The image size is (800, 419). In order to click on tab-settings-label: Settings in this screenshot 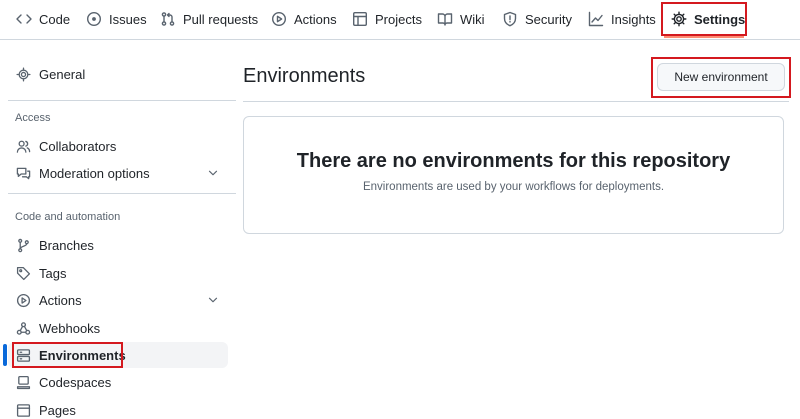, I will do `click(720, 19)`.